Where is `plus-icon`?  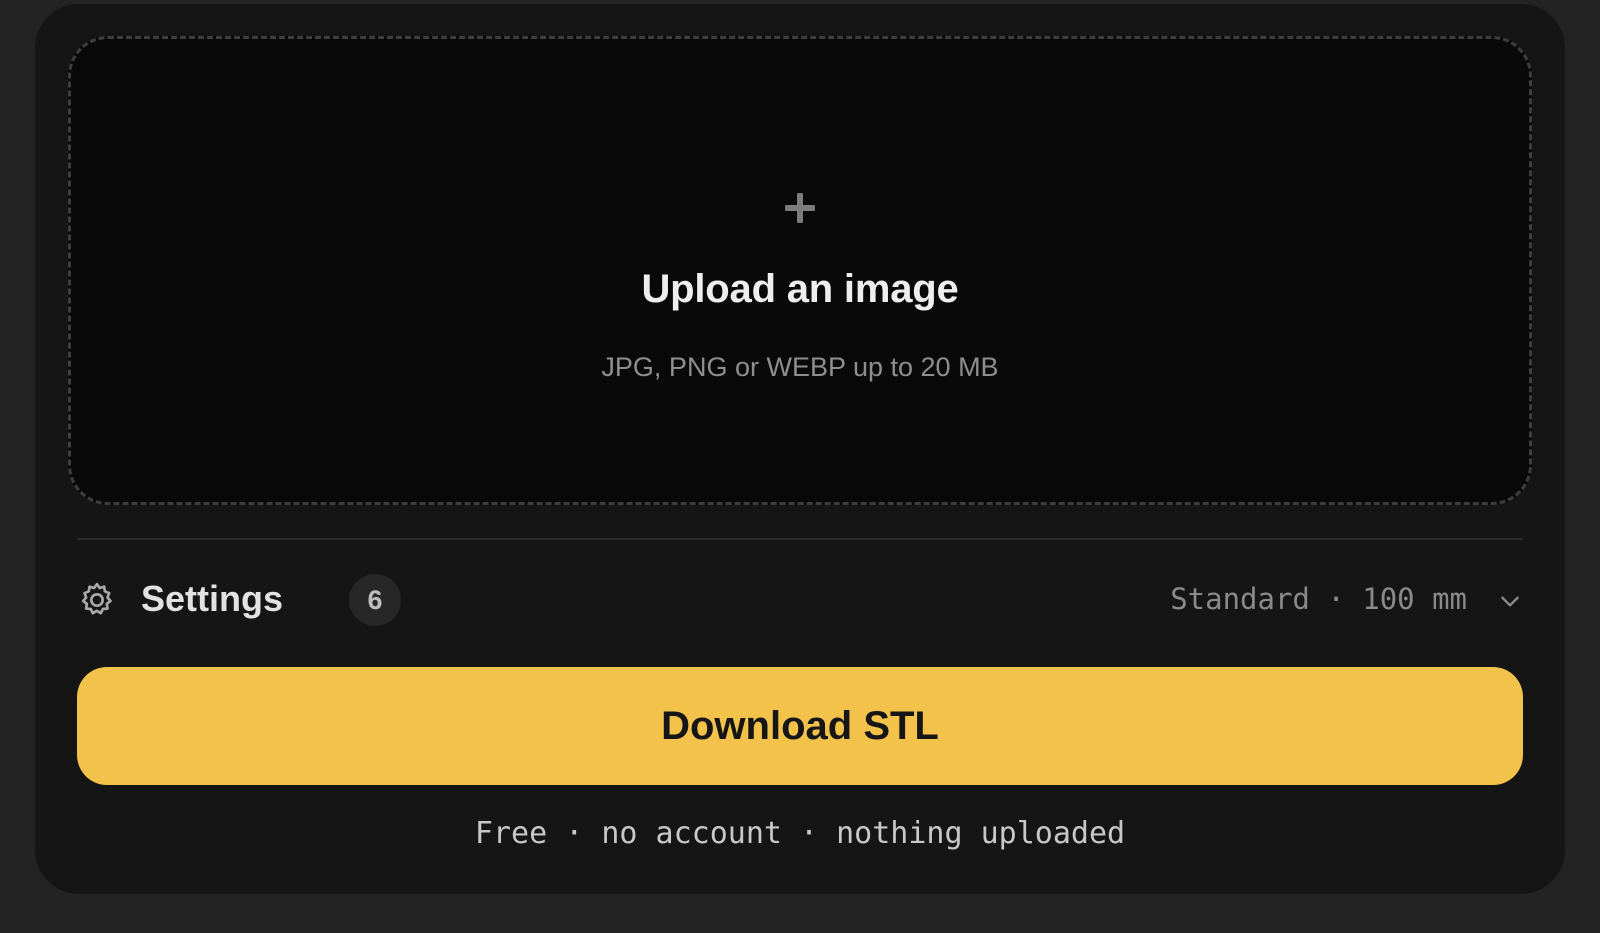
plus-icon is located at coordinates (800, 208).